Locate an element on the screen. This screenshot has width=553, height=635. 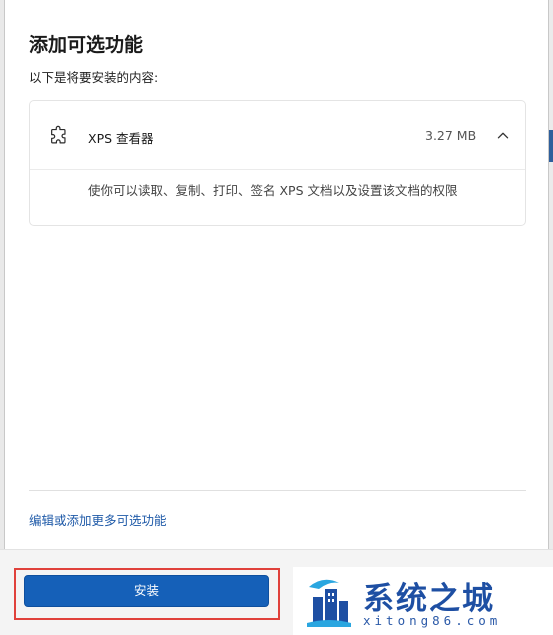
city-logo-icon is located at coordinates (329, 603).